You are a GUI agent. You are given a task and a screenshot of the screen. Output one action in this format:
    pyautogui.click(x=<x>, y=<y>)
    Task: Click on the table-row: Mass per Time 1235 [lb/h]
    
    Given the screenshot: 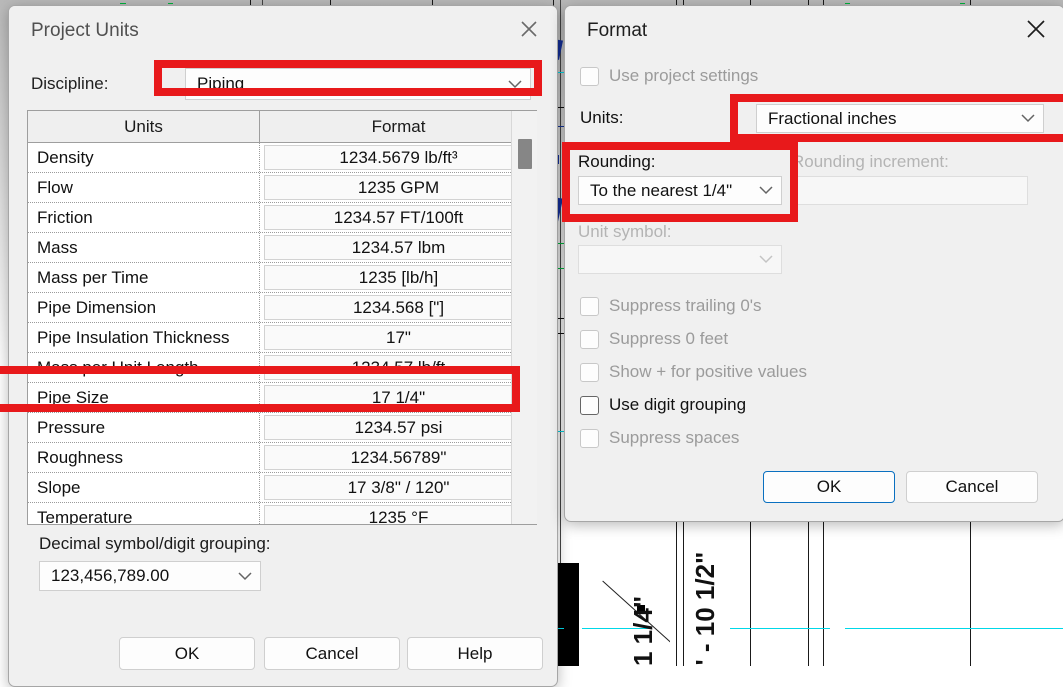 What is the action you would take?
    pyautogui.click(x=282, y=278)
    